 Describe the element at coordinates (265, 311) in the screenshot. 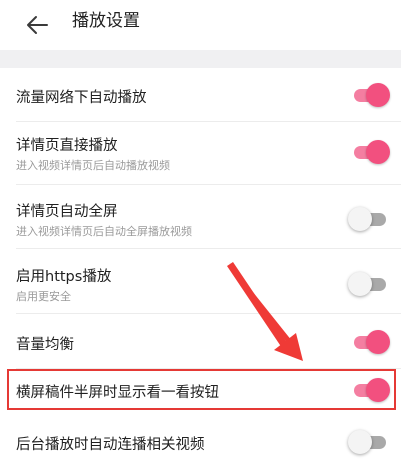

I see `annotation-arrow-icon` at that location.